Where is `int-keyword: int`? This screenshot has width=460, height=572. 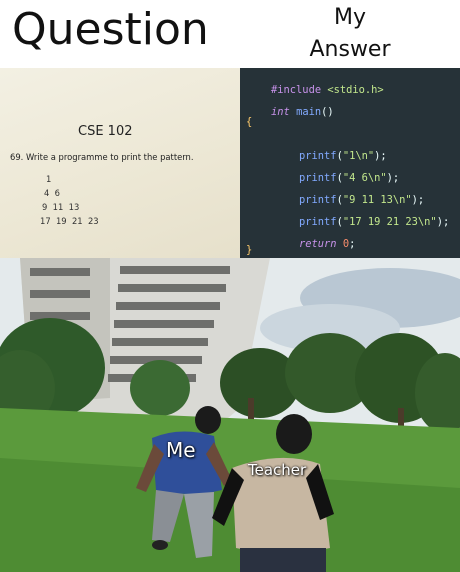 int-keyword: int is located at coordinates (280, 112).